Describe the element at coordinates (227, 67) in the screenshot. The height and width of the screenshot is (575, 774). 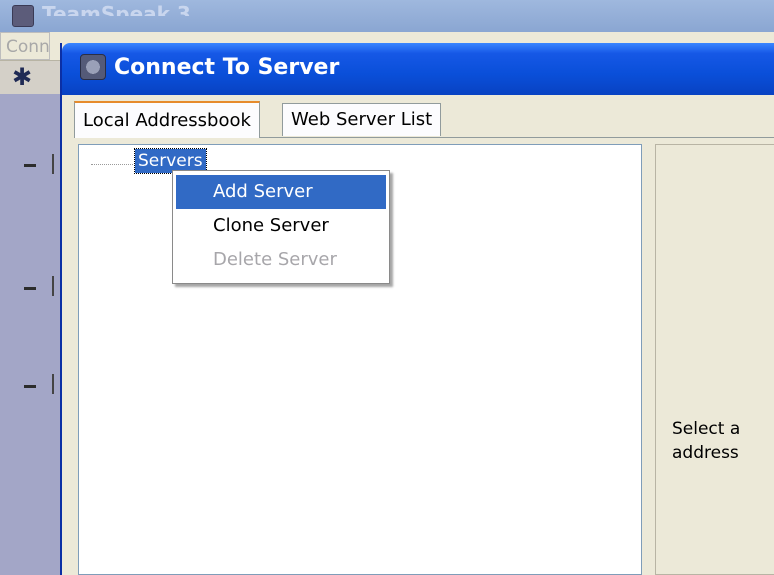
I see `dialog-title: Connect To Server` at that location.